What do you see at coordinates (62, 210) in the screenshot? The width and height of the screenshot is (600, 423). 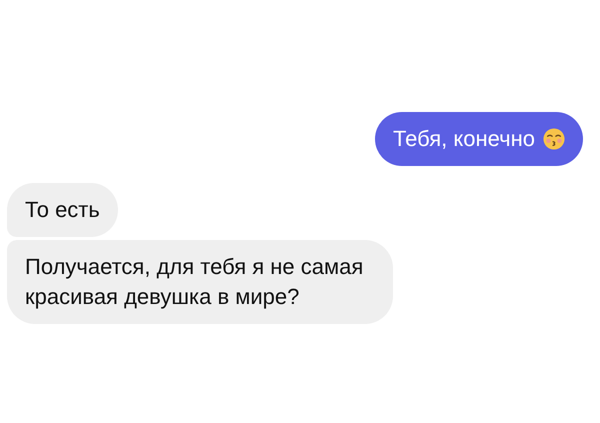 I see `message-text: То есть` at bounding box center [62, 210].